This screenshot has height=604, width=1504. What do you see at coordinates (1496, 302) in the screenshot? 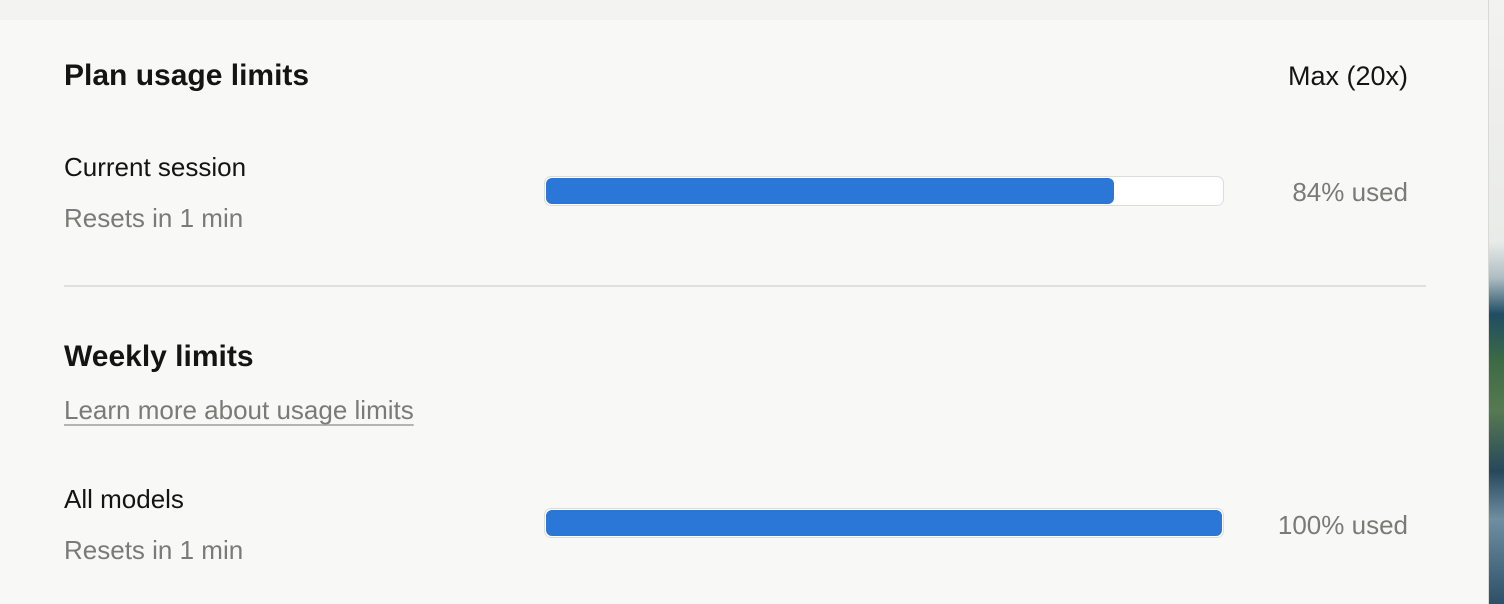
I see `desktop-background-edge` at bounding box center [1496, 302].